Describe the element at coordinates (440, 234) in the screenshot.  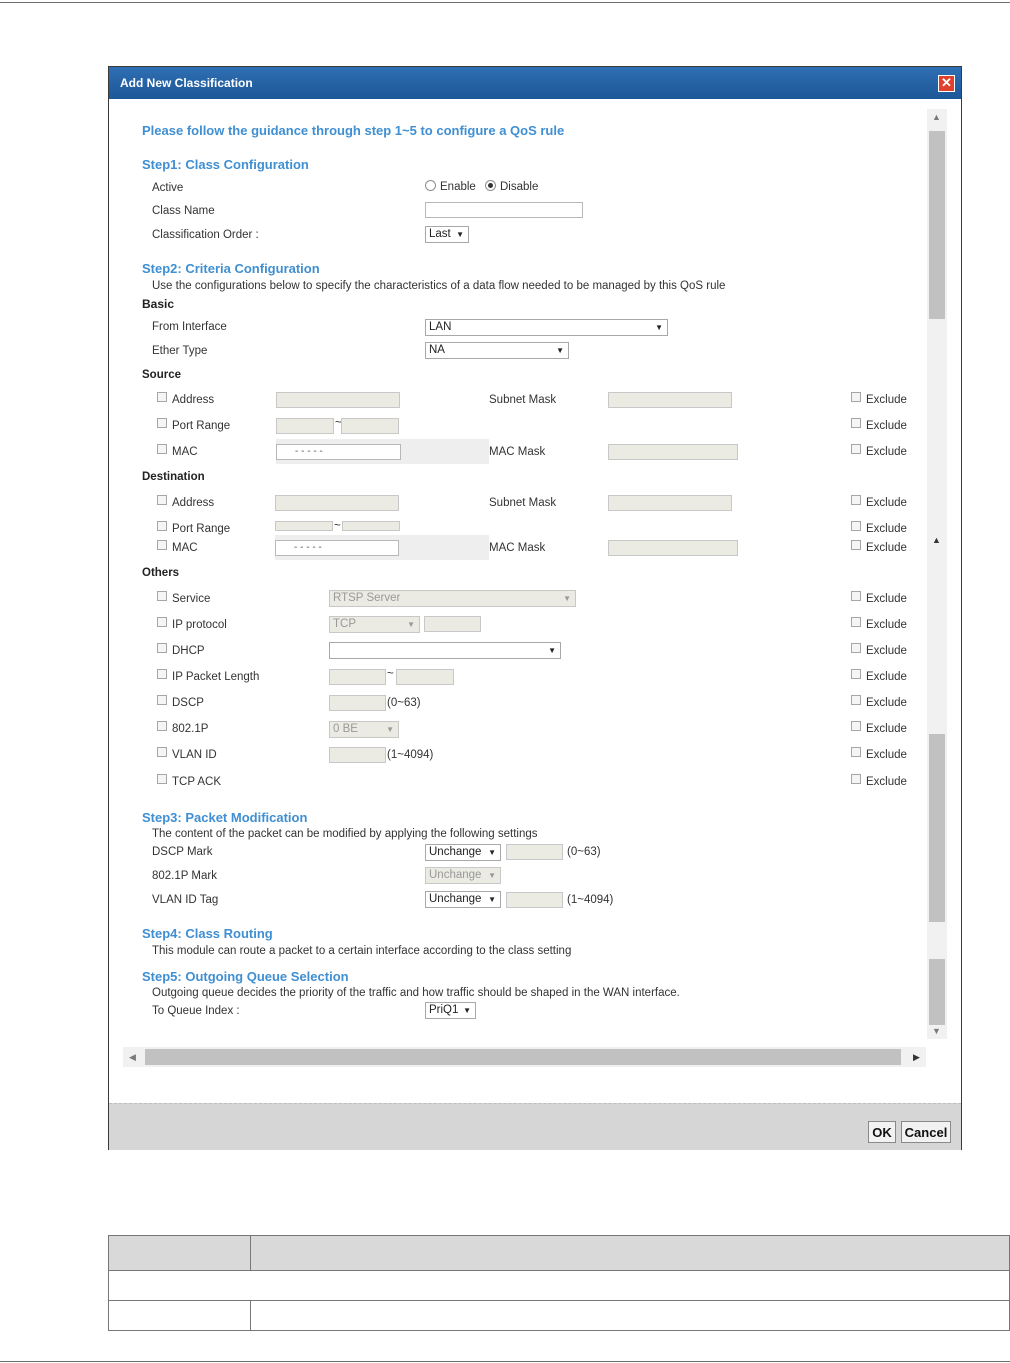
I see `classification-order-value: Last` at that location.